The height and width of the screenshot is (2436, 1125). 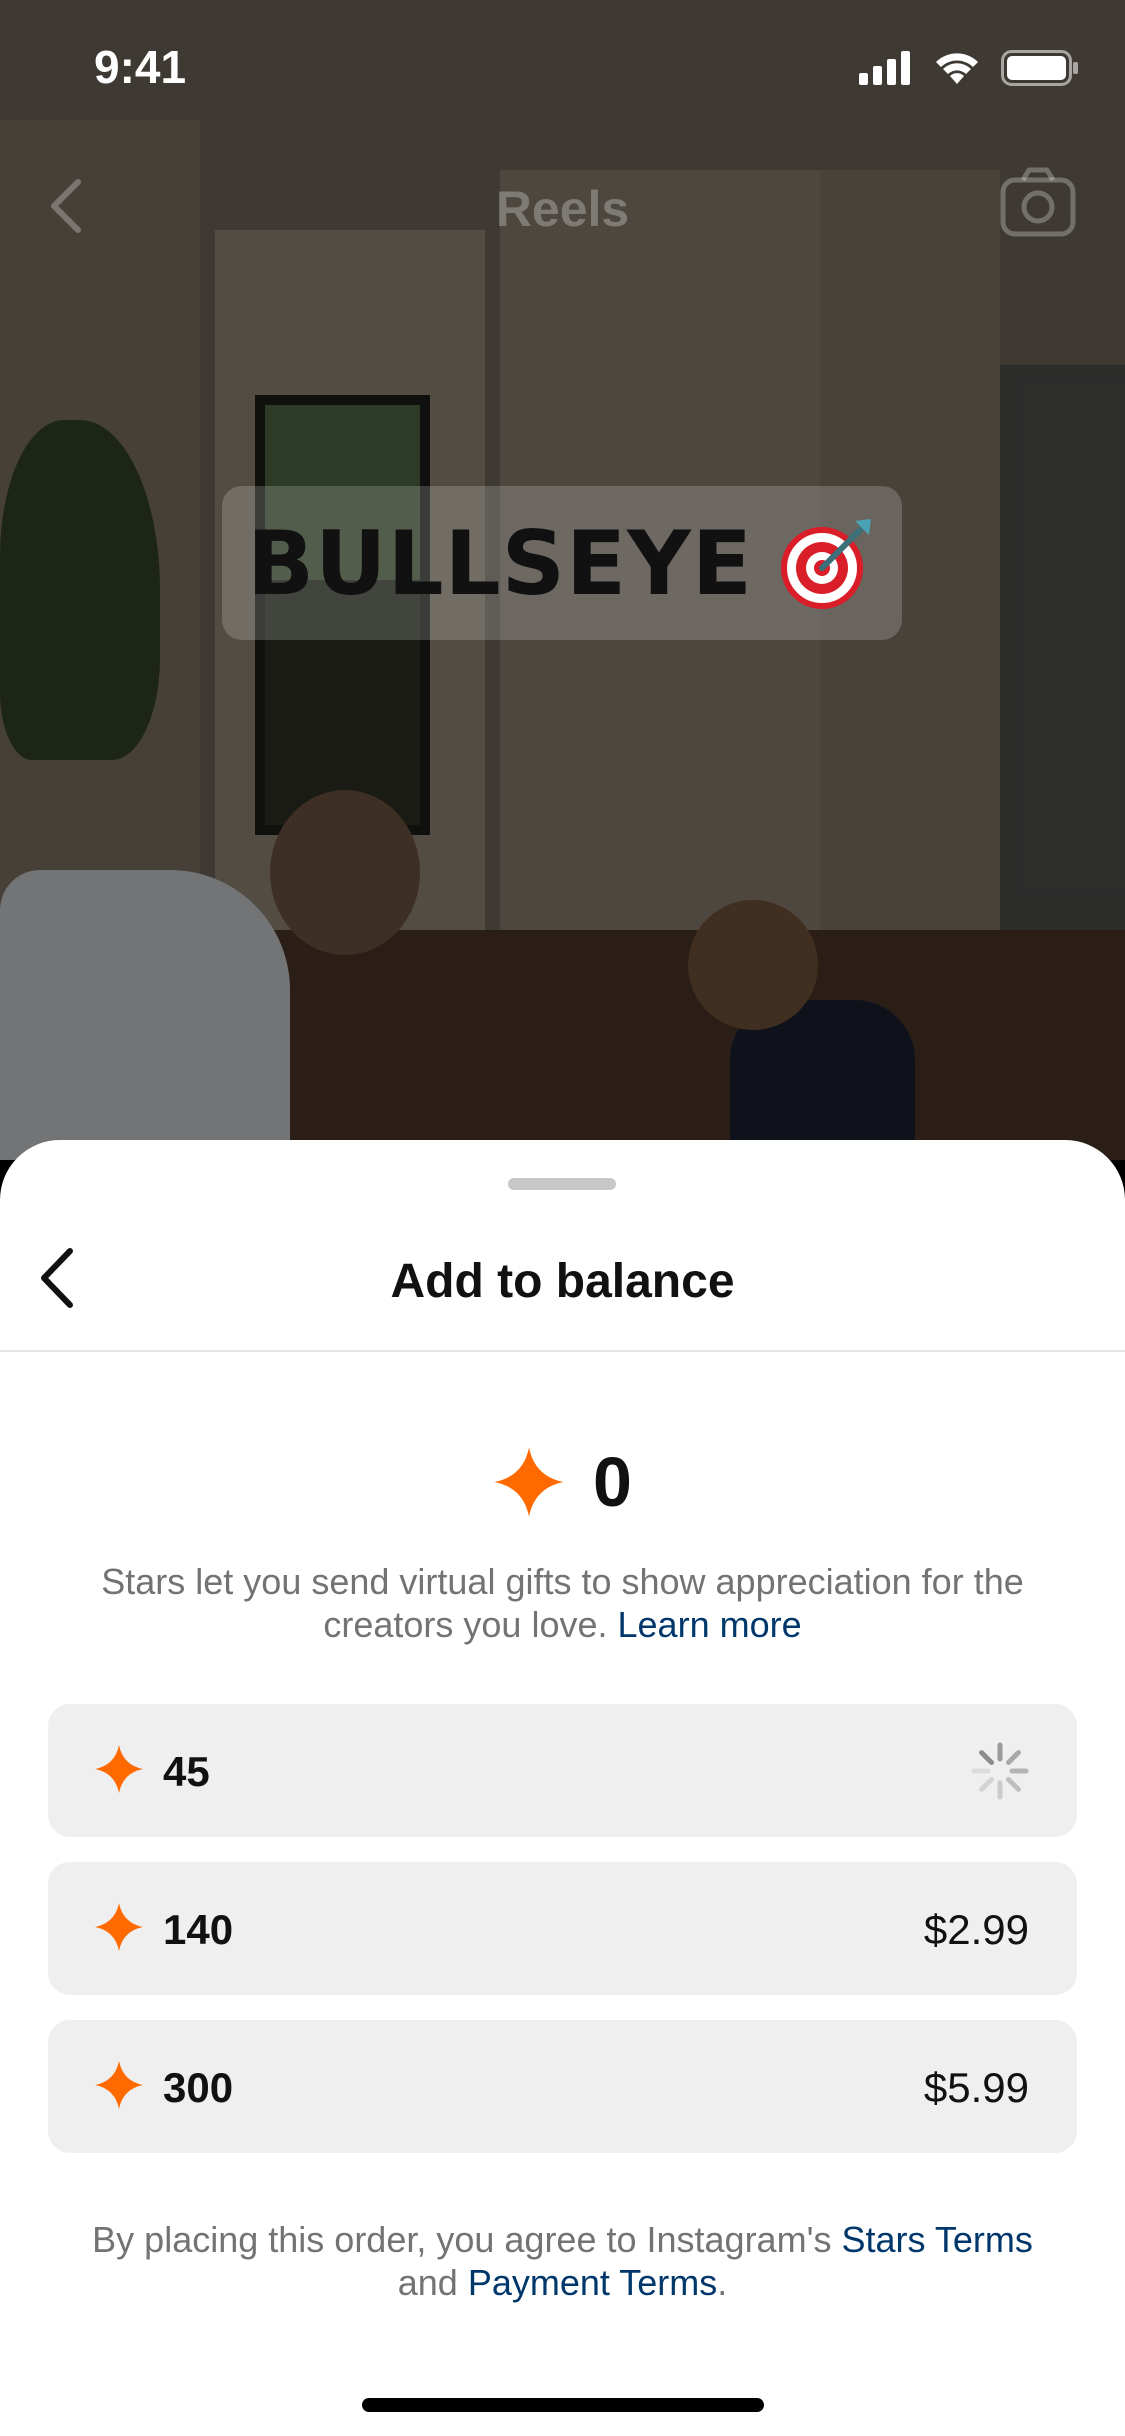 What do you see at coordinates (562, 1184) in the screenshot?
I see `sheet-grabber` at bounding box center [562, 1184].